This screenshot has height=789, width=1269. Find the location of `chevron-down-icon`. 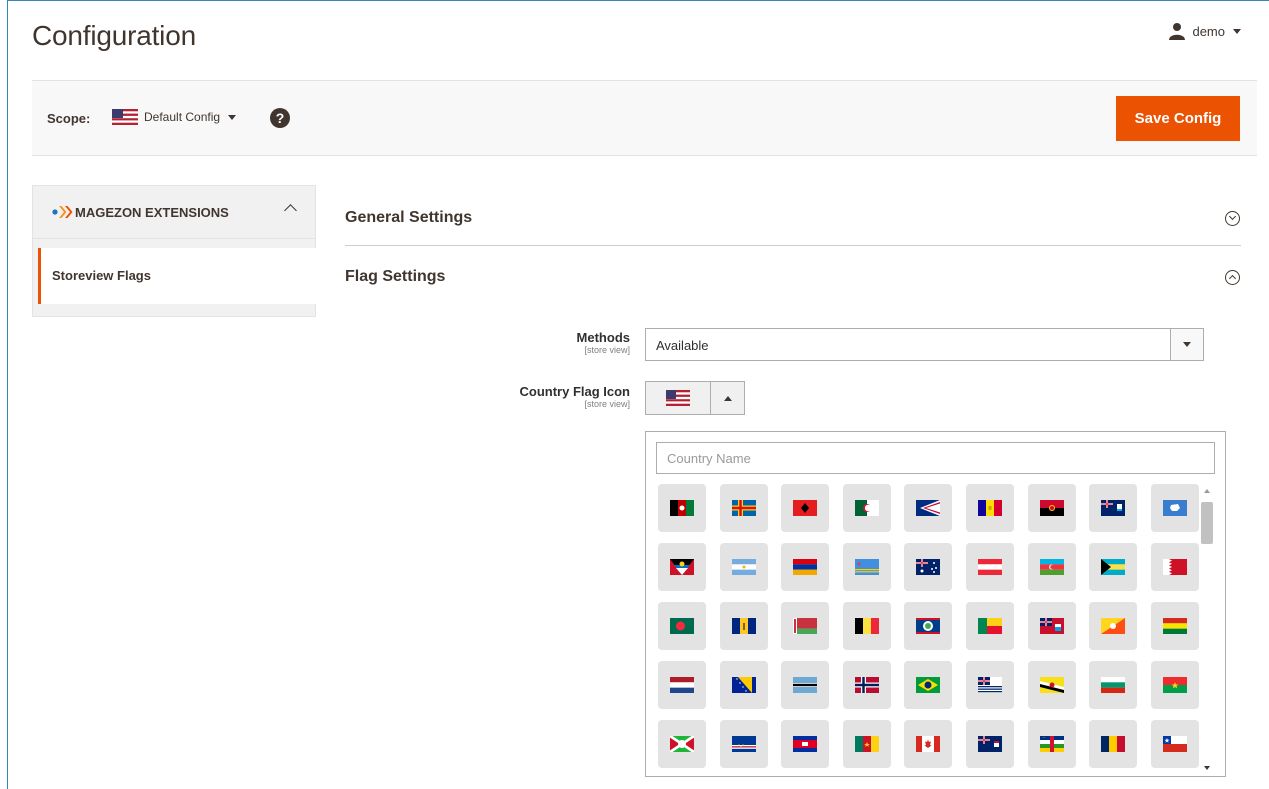

chevron-down-icon is located at coordinates (1237, 31).